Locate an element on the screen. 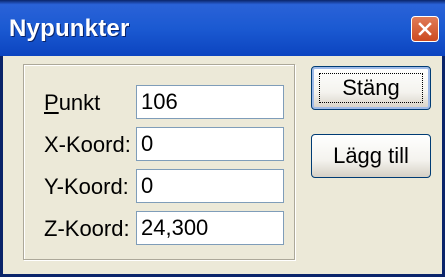  focus-rect is located at coordinates (371, 88).